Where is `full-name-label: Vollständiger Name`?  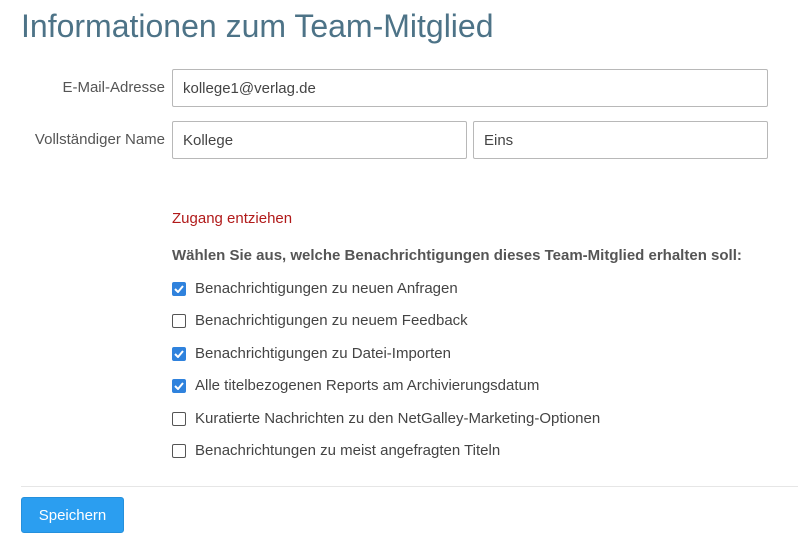 full-name-label: Vollständiger Name is located at coordinates (99, 139).